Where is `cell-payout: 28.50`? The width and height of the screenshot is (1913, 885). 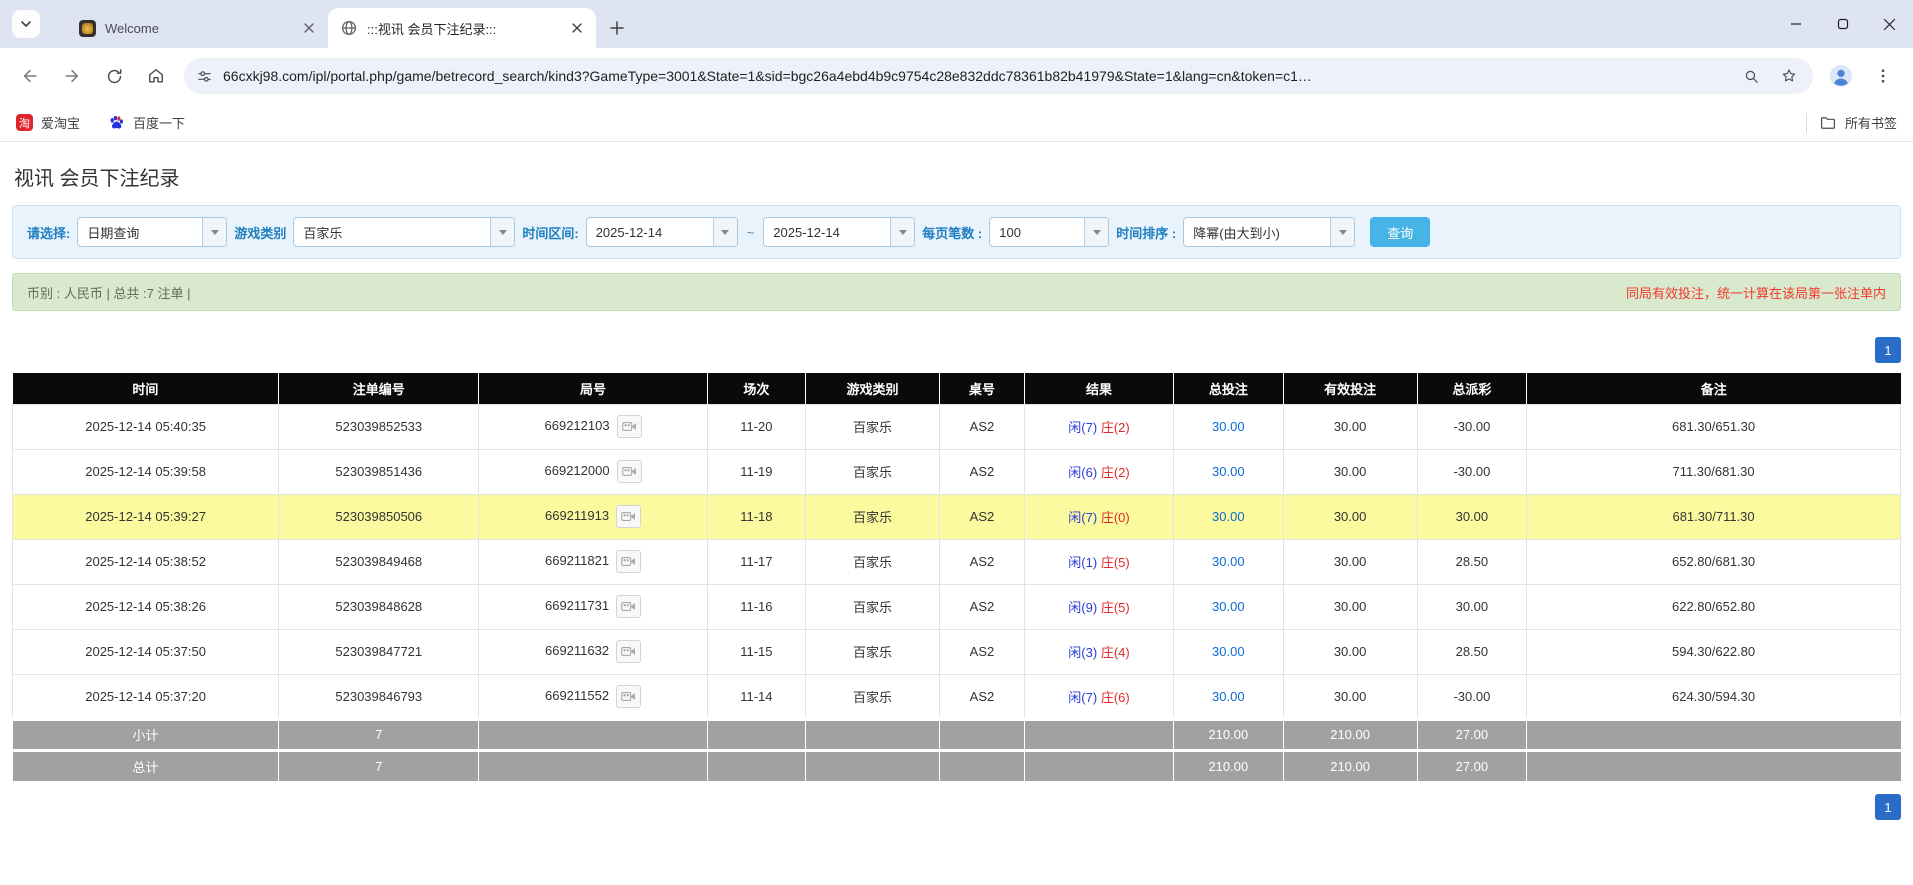
cell-payout: 28.50 is located at coordinates (1472, 561).